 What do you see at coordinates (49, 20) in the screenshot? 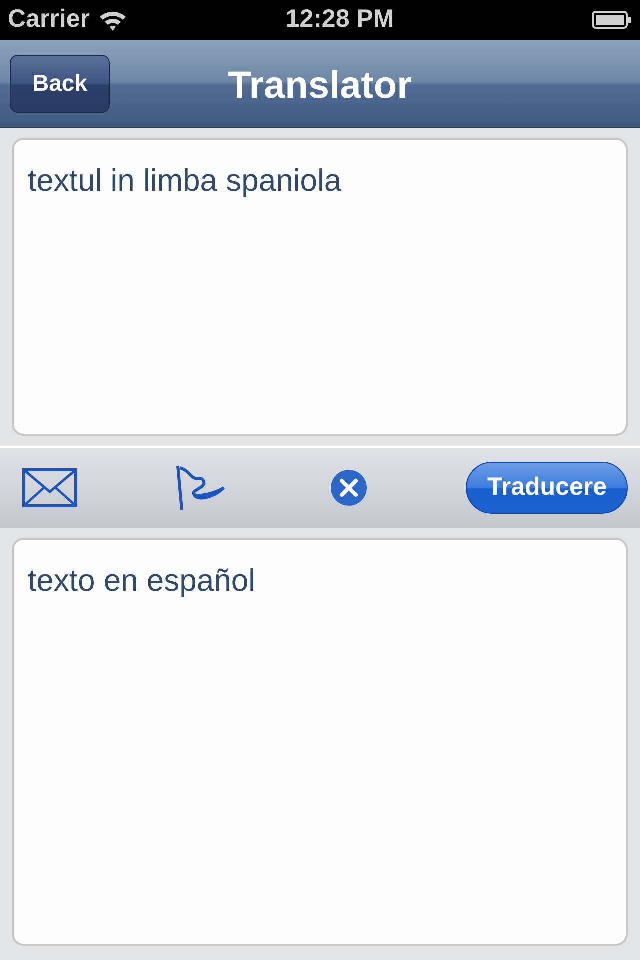
I see `carrier-label: Carrier` at bounding box center [49, 20].